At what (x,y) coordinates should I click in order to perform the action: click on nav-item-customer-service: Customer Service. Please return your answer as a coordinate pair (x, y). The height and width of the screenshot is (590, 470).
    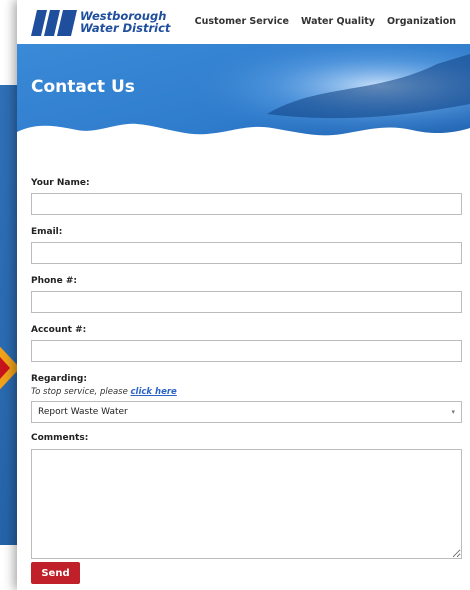
    Looking at the image, I should click on (242, 21).